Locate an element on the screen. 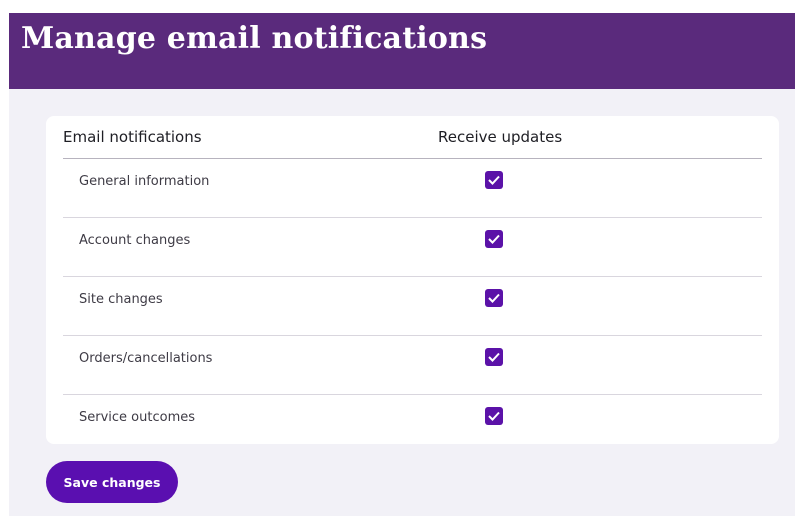 This screenshot has width=795, height=516. general-information-checkbox is located at coordinates (494, 180).